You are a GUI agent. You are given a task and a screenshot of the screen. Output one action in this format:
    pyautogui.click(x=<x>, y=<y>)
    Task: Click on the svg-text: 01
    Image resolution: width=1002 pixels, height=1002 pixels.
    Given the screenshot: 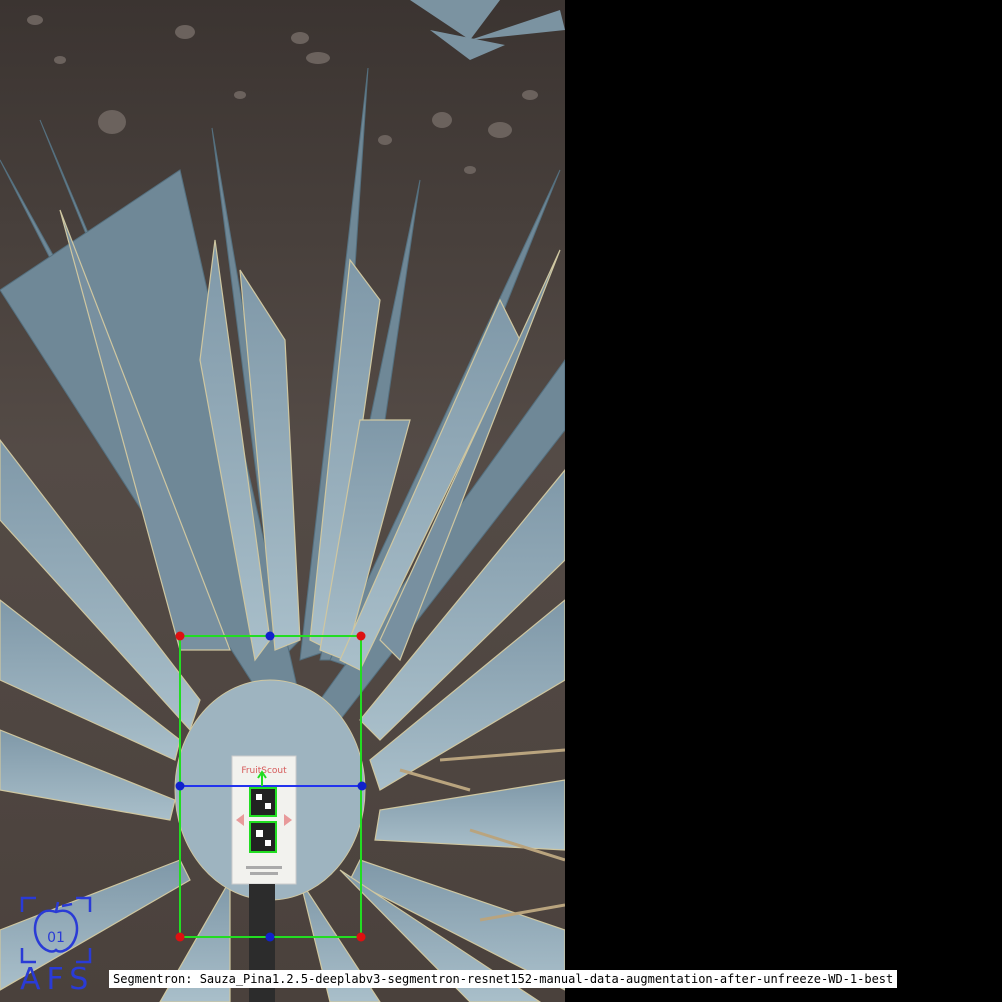 What is the action you would take?
    pyautogui.click(x=56, y=938)
    